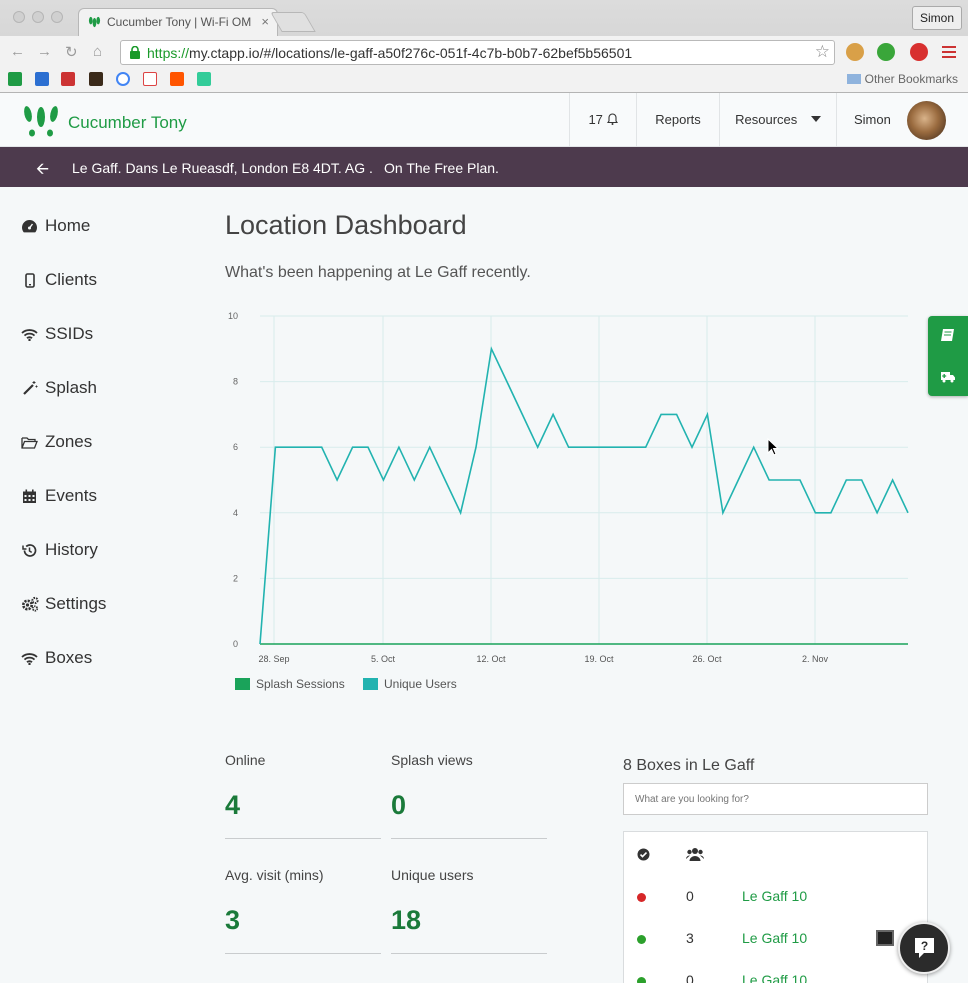 The height and width of the screenshot is (983, 968). What do you see at coordinates (29, 550) in the screenshot?
I see `history-icon` at bounding box center [29, 550].